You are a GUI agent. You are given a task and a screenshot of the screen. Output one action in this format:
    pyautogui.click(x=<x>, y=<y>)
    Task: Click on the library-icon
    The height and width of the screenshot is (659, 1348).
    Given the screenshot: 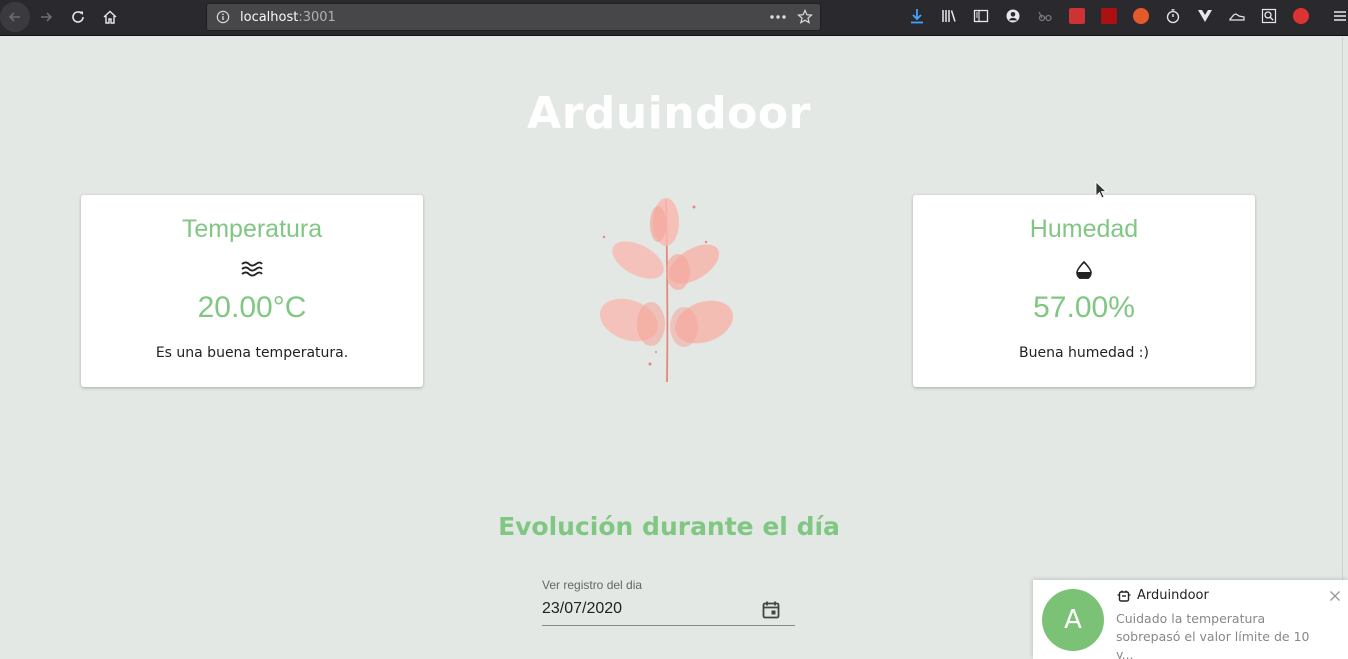 What is the action you would take?
    pyautogui.click(x=949, y=16)
    